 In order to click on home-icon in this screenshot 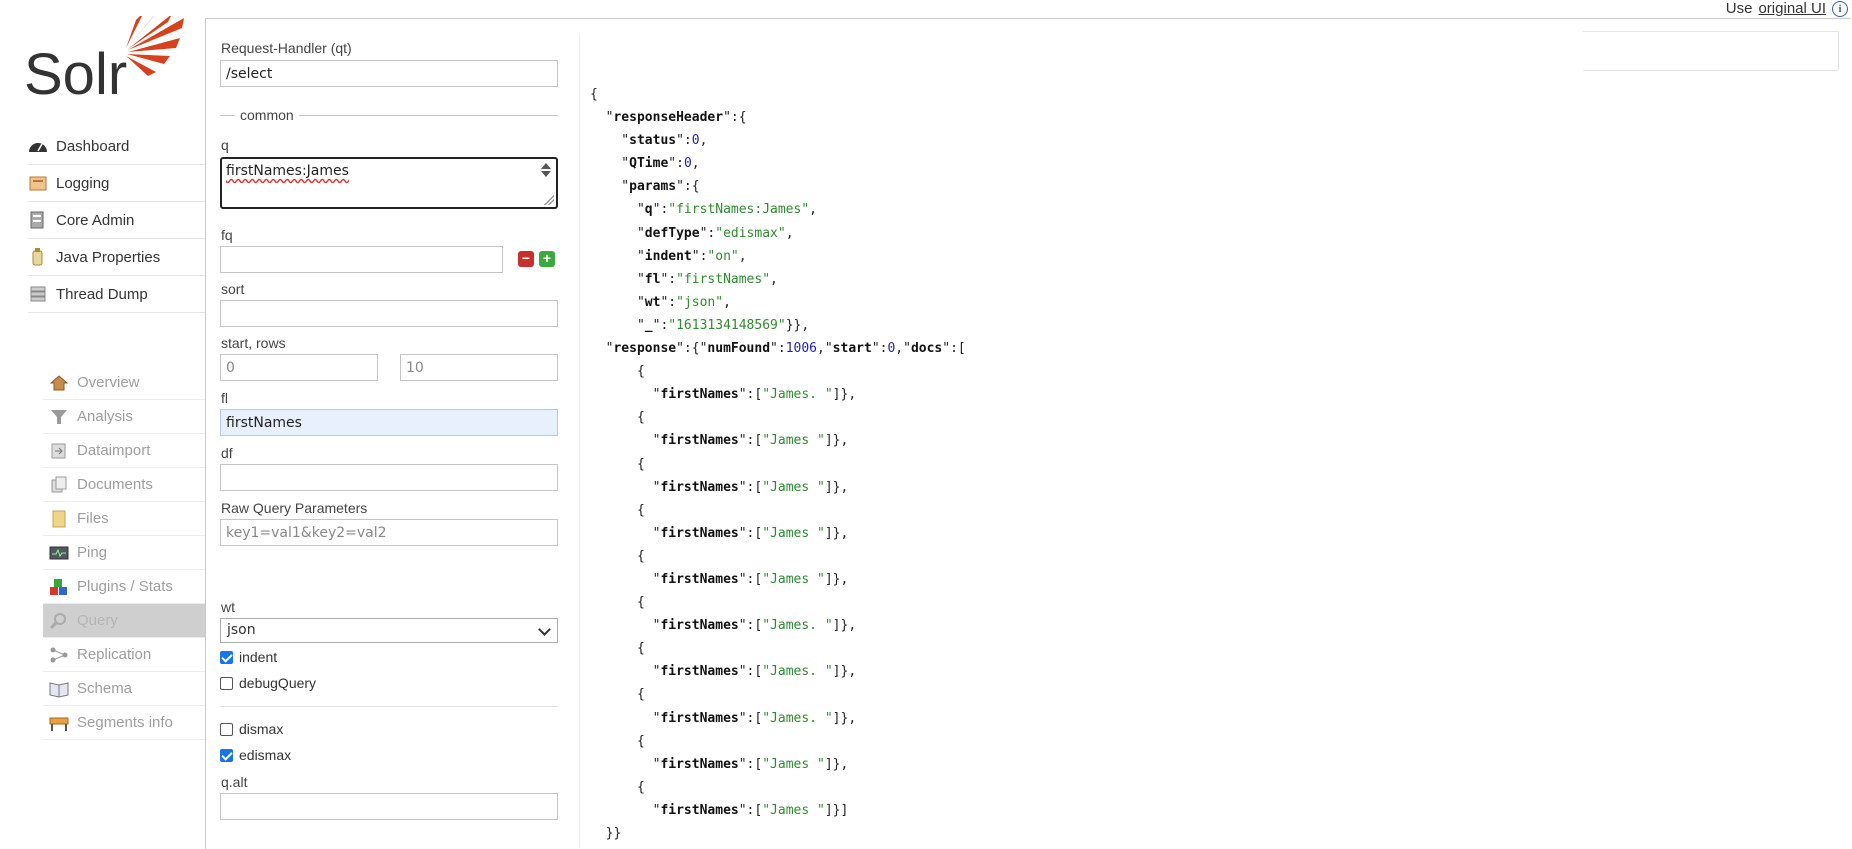, I will do `click(59, 383)`.